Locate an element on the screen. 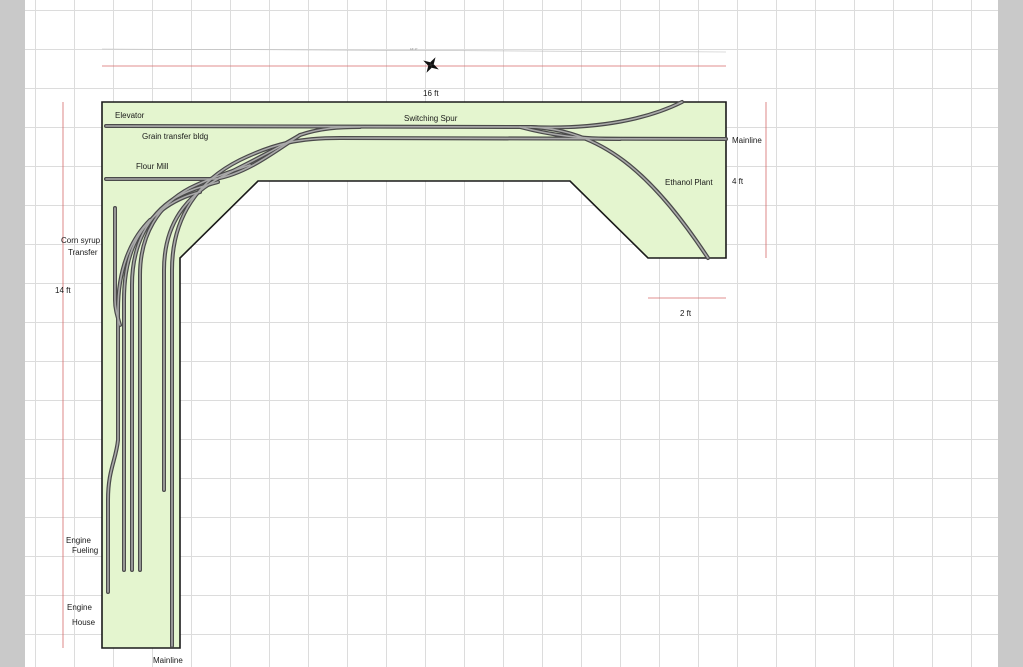 The width and height of the screenshot is (1023, 667). corn-syrup-label-line1: Corn syrup is located at coordinates (81, 240).